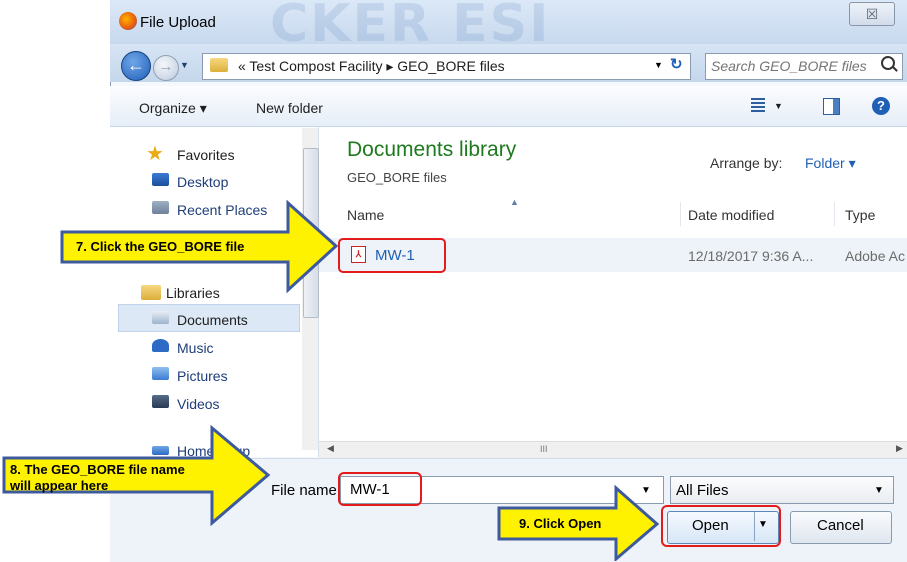  I want to click on callout-step8-line2: will appear here, so click(59, 485).